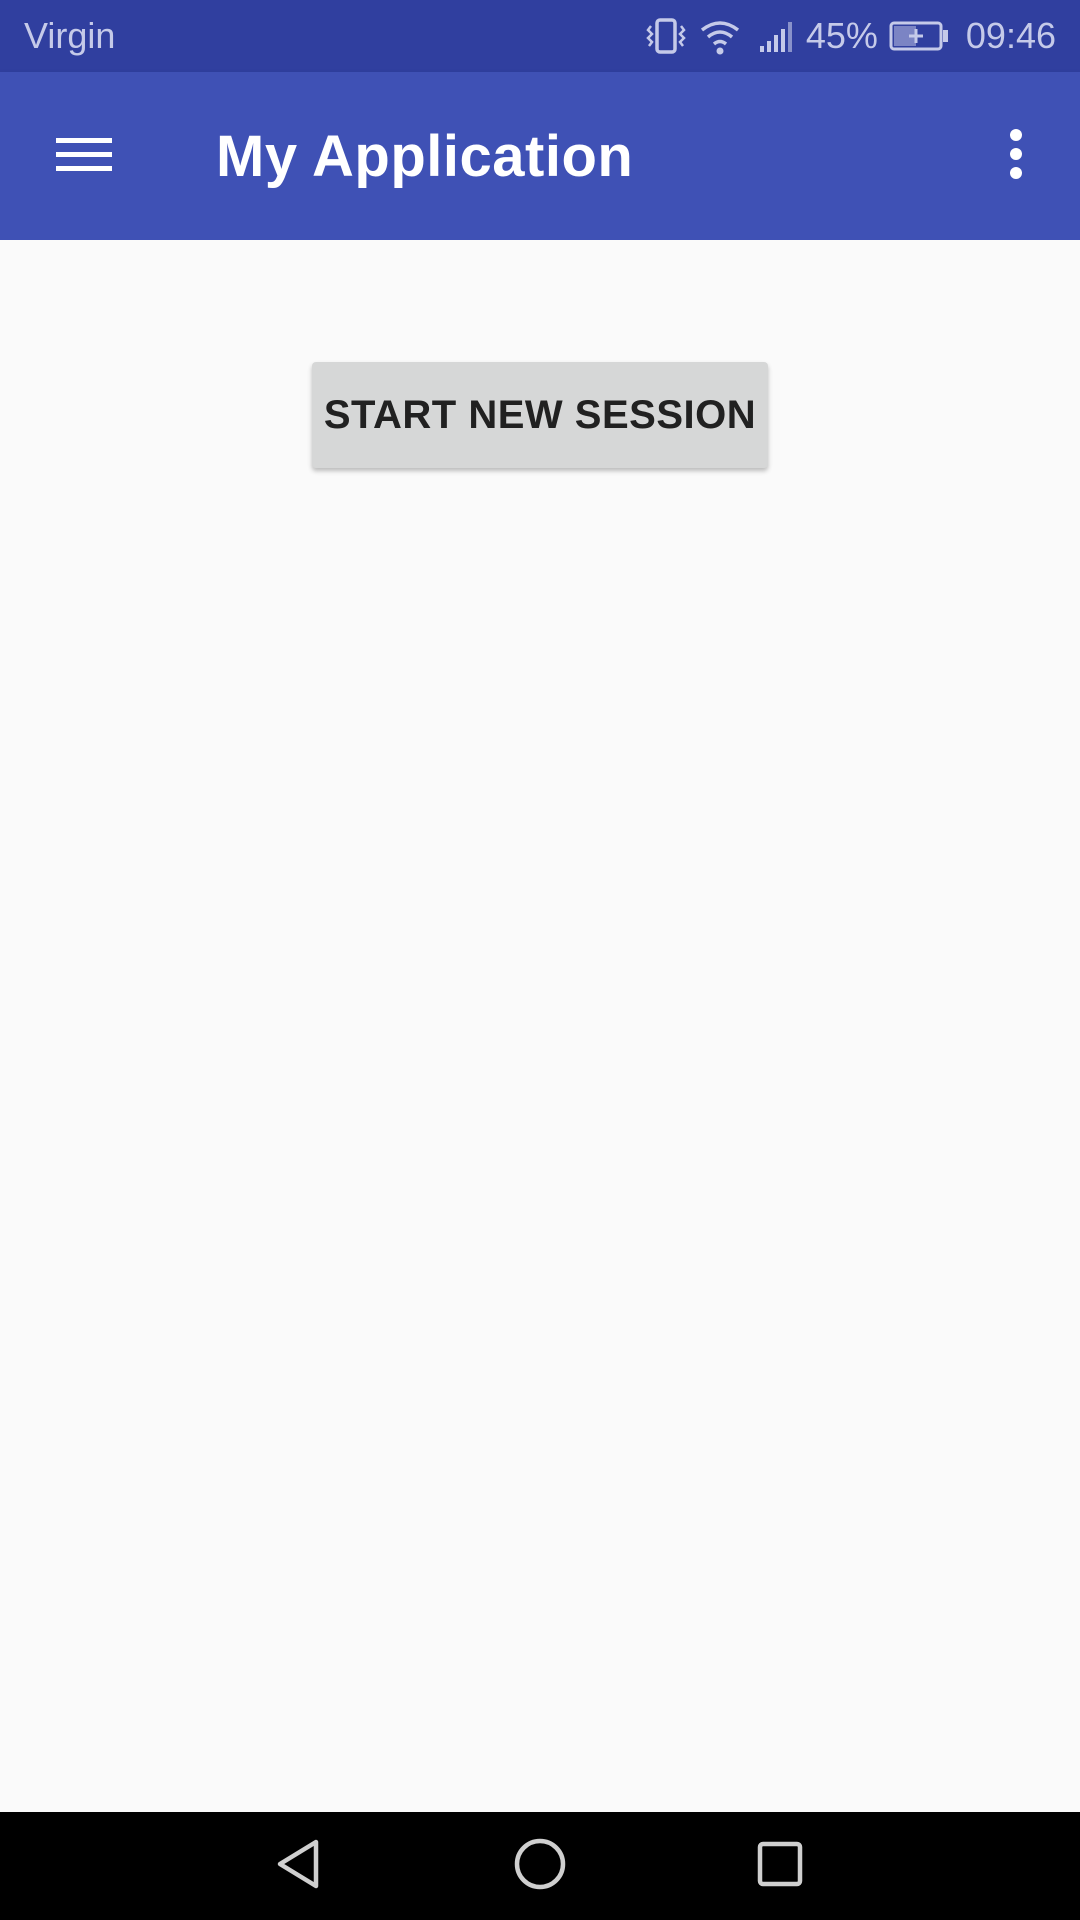  Describe the element at coordinates (1010, 35) in the screenshot. I see `clock: 09:46` at that location.